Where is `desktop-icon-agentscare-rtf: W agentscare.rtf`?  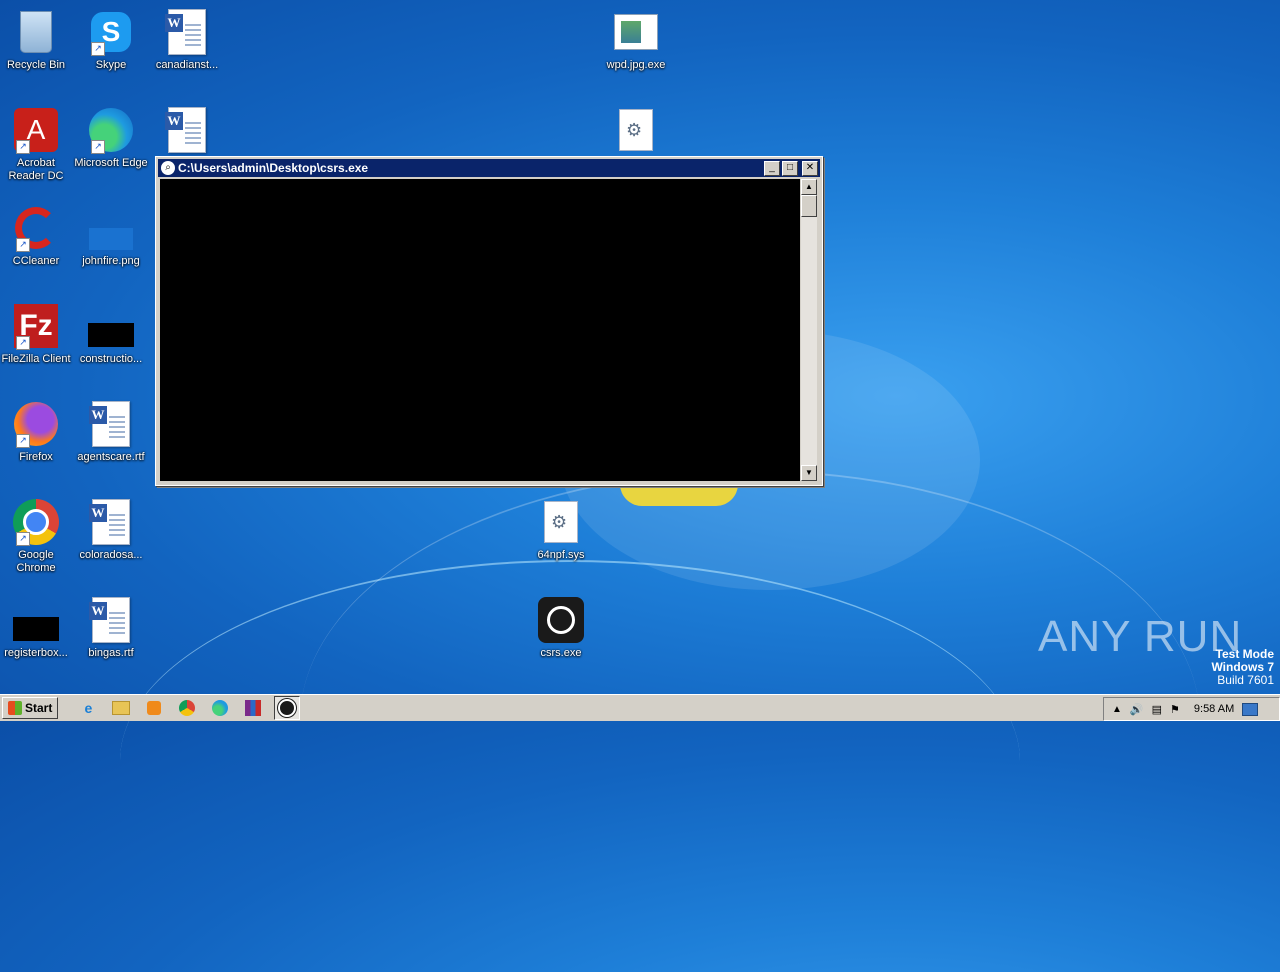 desktop-icon-agentscare-rtf: W agentscare.rtf is located at coordinates (111, 432).